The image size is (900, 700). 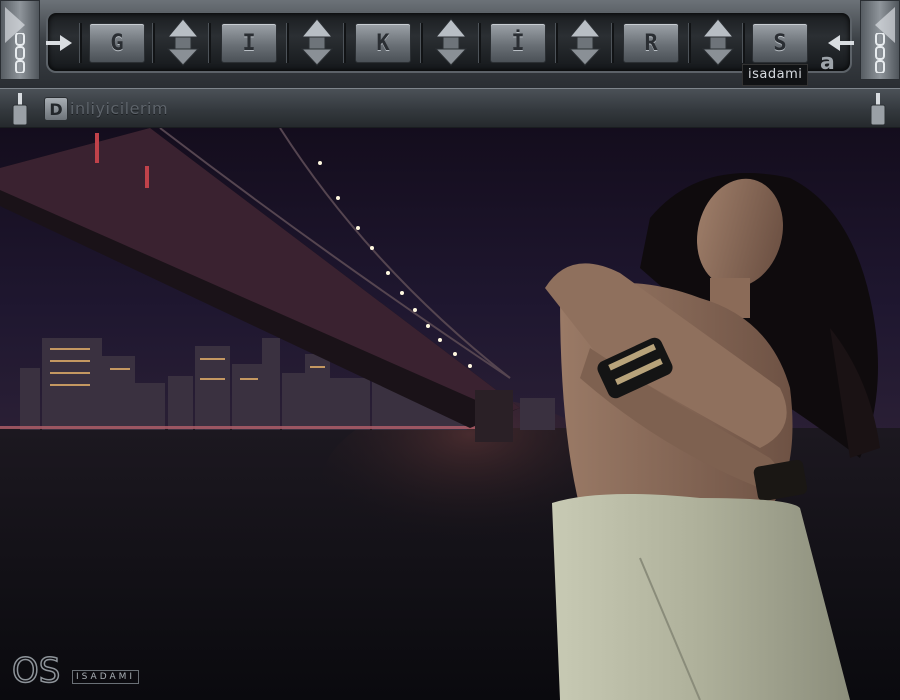 I want to click on section-initial-box: D, so click(x=56, y=109).